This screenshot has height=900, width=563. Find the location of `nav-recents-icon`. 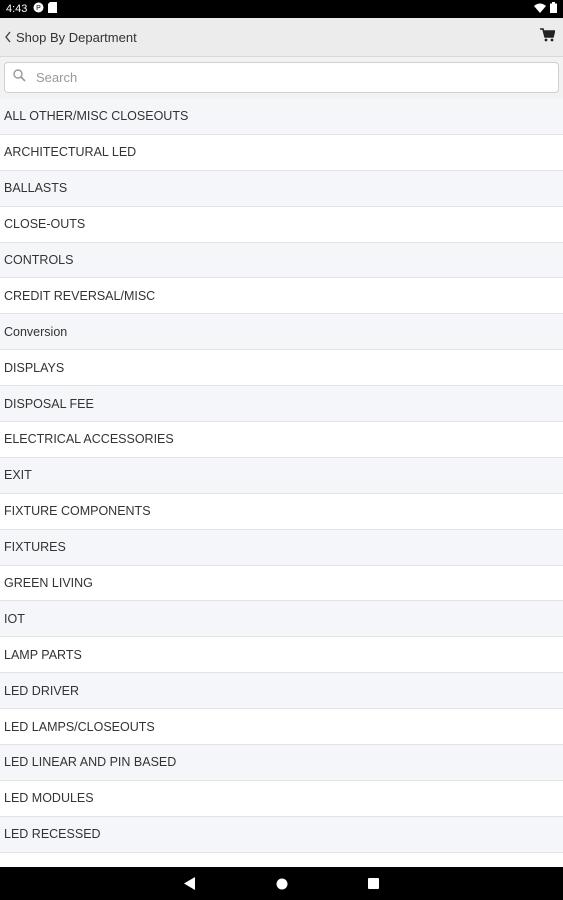

nav-recents-icon is located at coordinates (373, 883).